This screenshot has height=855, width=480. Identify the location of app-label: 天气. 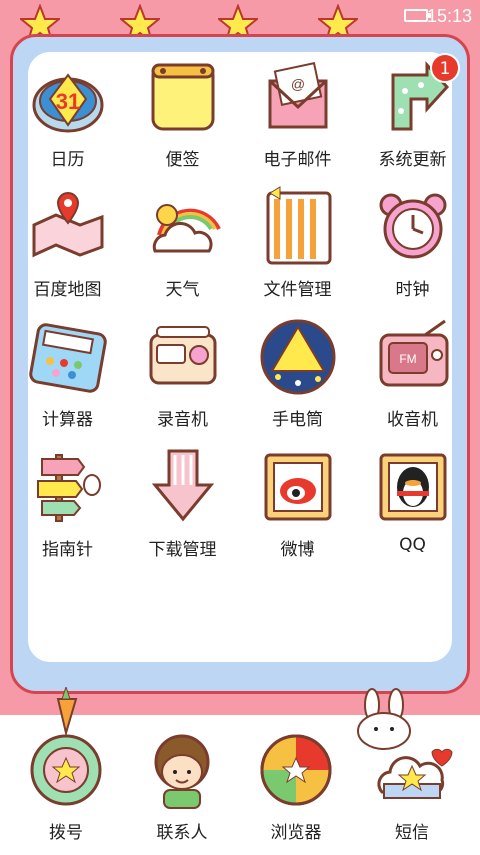
(182, 290).